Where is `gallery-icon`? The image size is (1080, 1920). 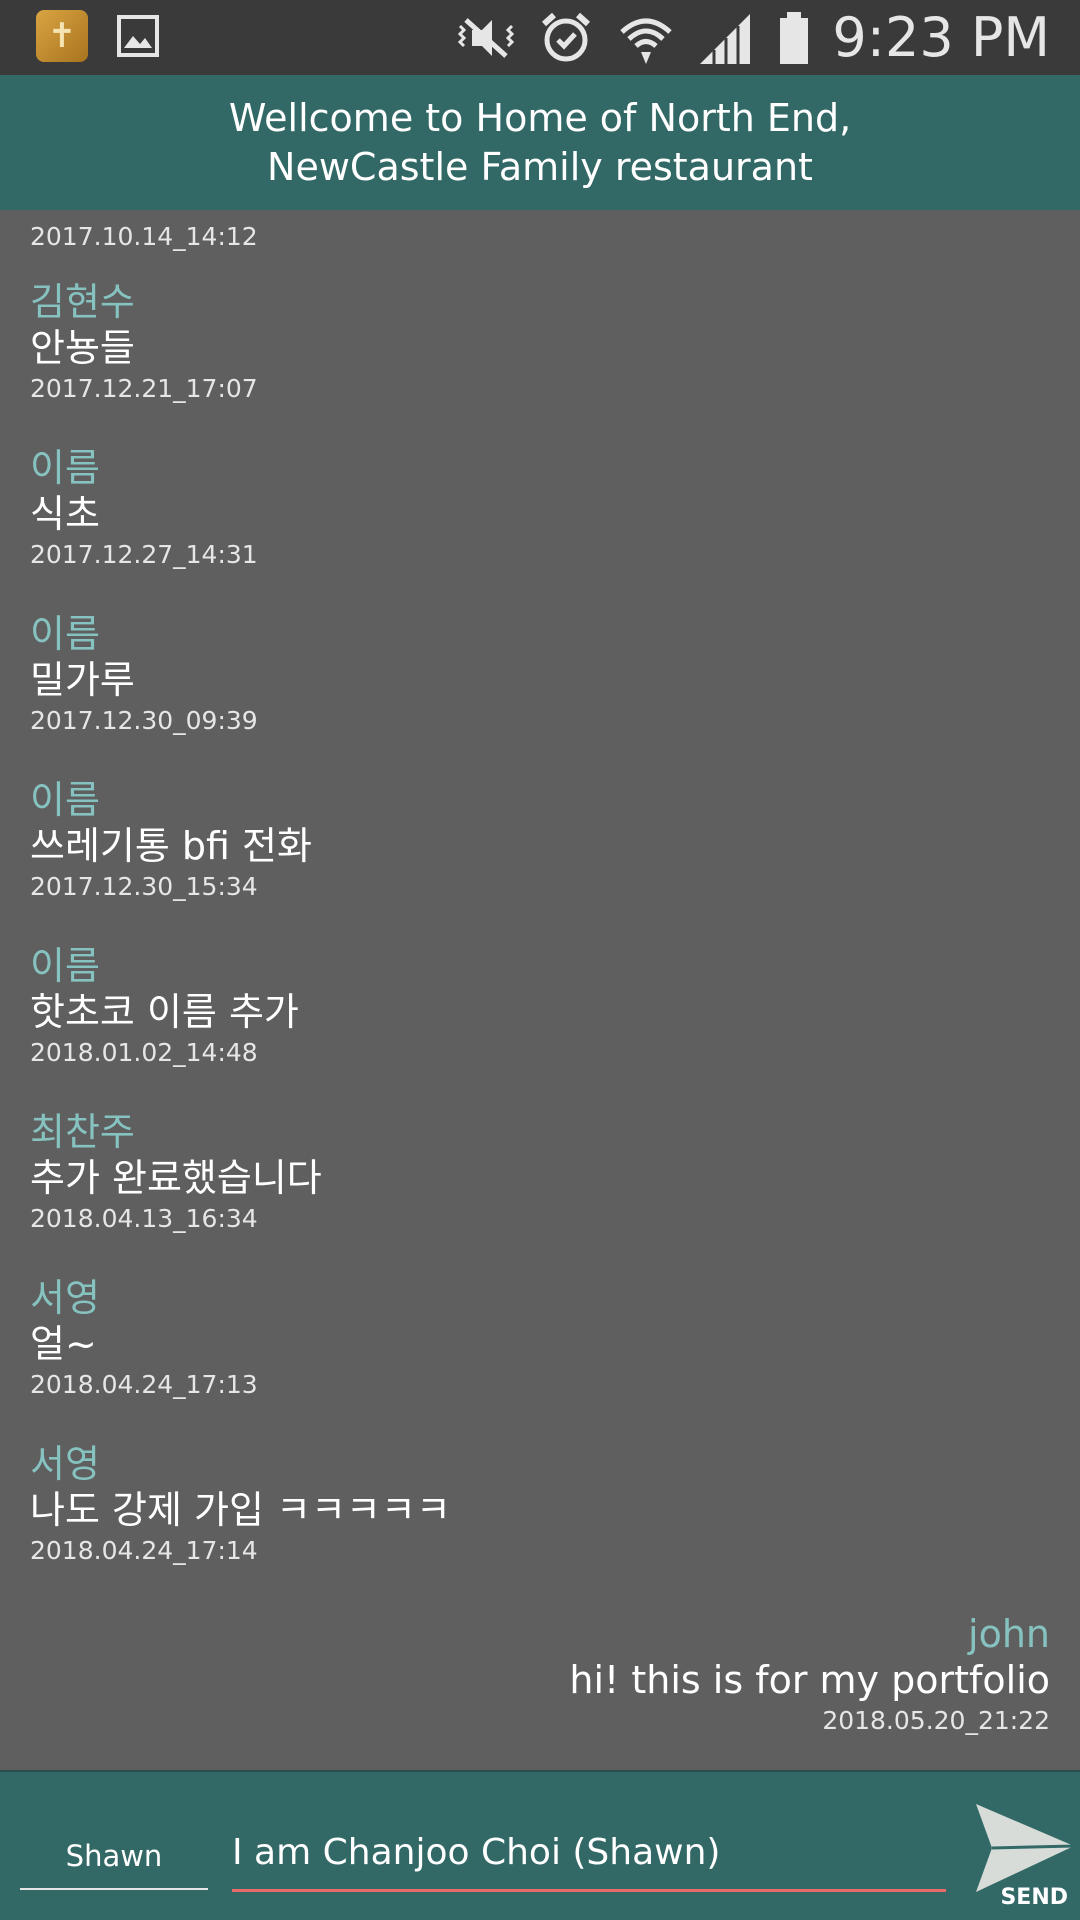 gallery-icon is located at coordinates (138, 36).